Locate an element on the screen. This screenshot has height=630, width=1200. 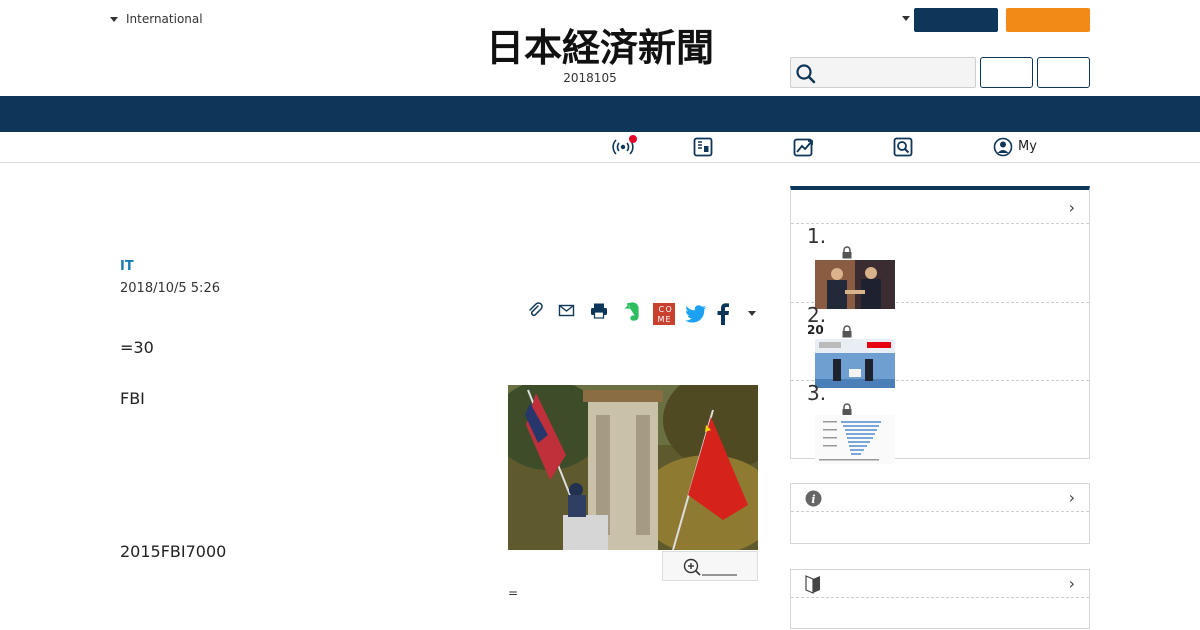
article-date: 2018/10/5 5:26 is located at coordinates (170, 288).